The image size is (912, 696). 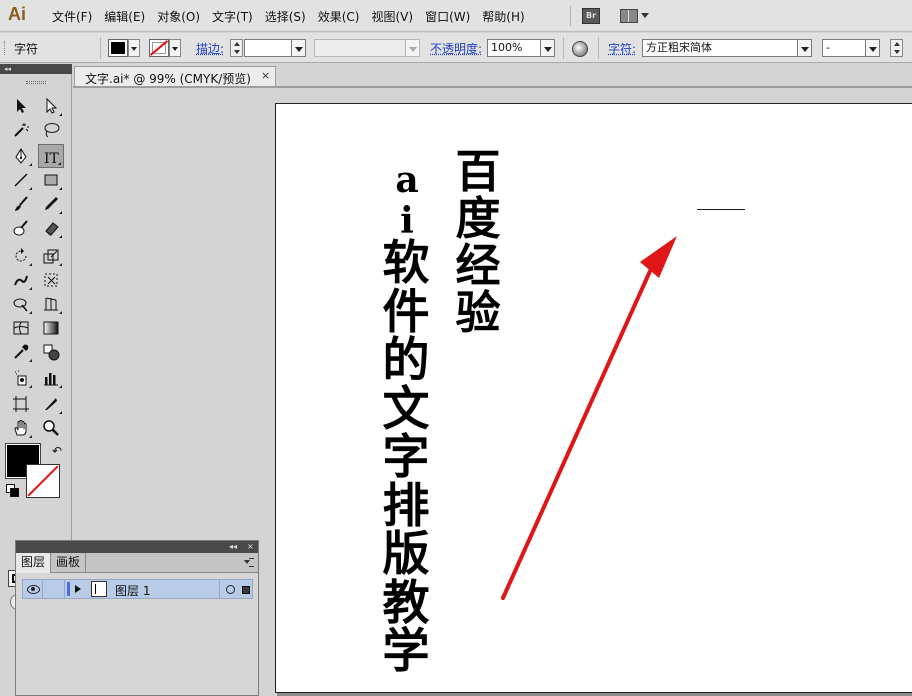 I want to click on blend-tool, so click(x=51, y=352).